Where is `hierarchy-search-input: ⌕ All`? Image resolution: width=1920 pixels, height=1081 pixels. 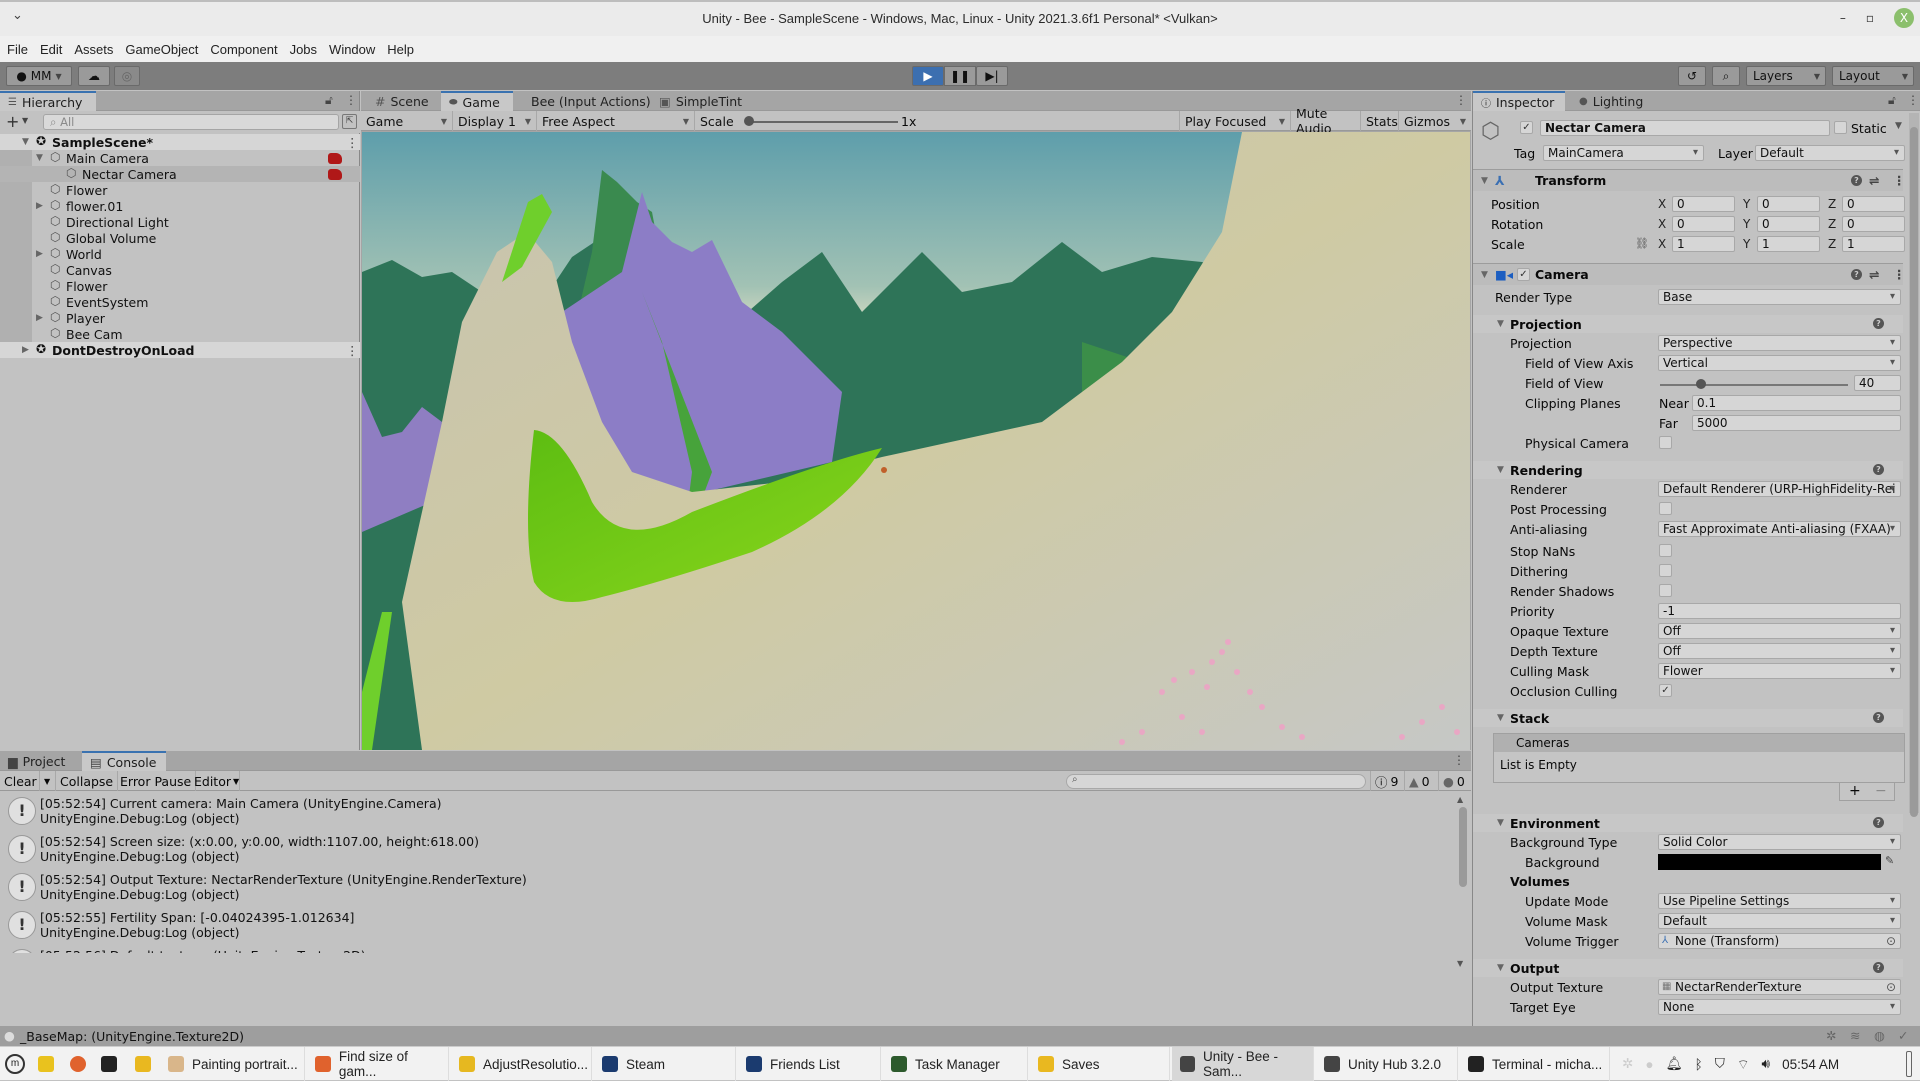 hierarchy-search-input: ⌕ All is located at coordinates (191, 122).